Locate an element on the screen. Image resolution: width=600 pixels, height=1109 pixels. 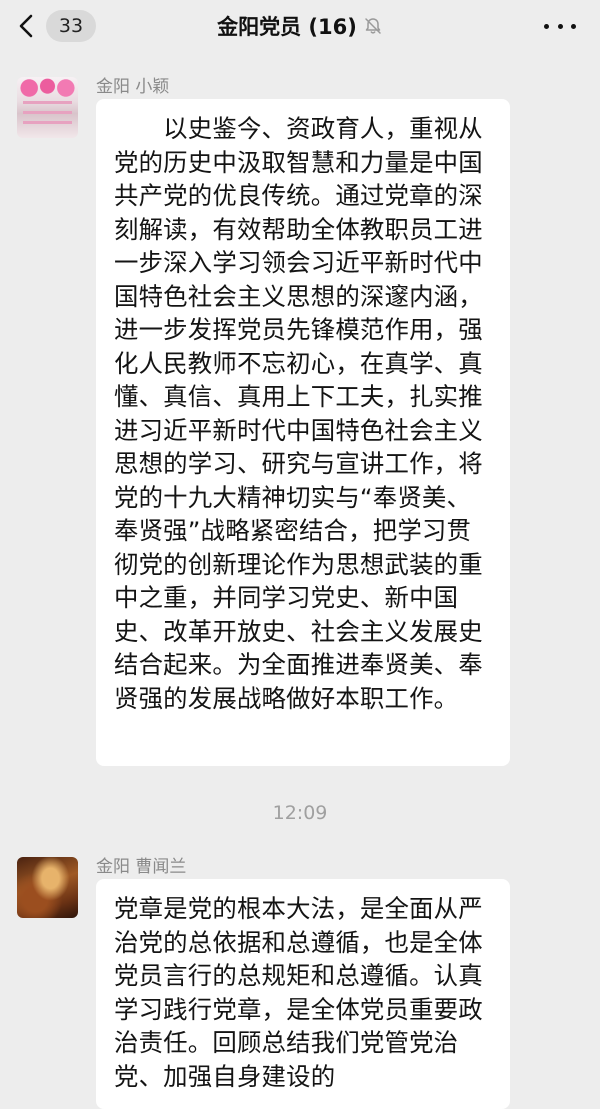
message-timestamp: 12:09 is located at coordinates (300, 813).